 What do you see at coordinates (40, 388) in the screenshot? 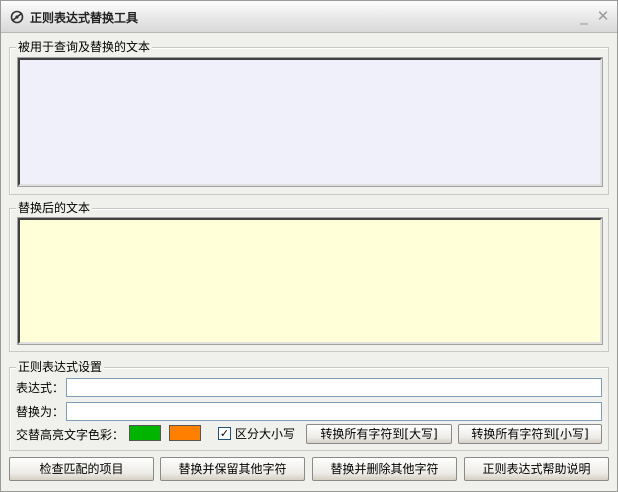
I see `expression-label: 表达式：` at bounding box center [40, 388].